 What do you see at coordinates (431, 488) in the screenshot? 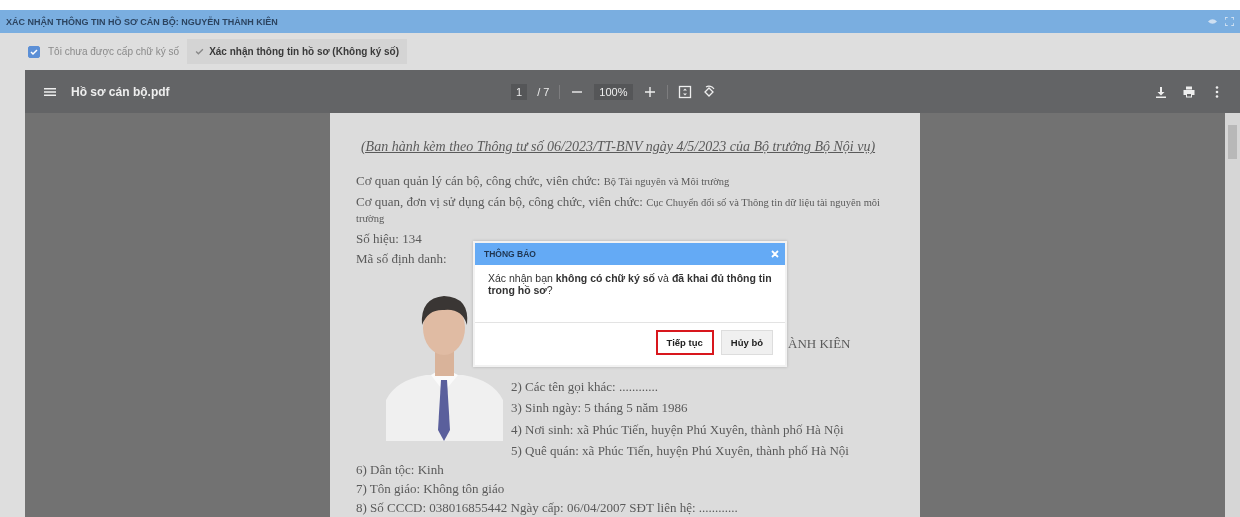
I see `document-line: 7) Tôn giáo: Không tôn giáo` at bounding box center [431, 488].